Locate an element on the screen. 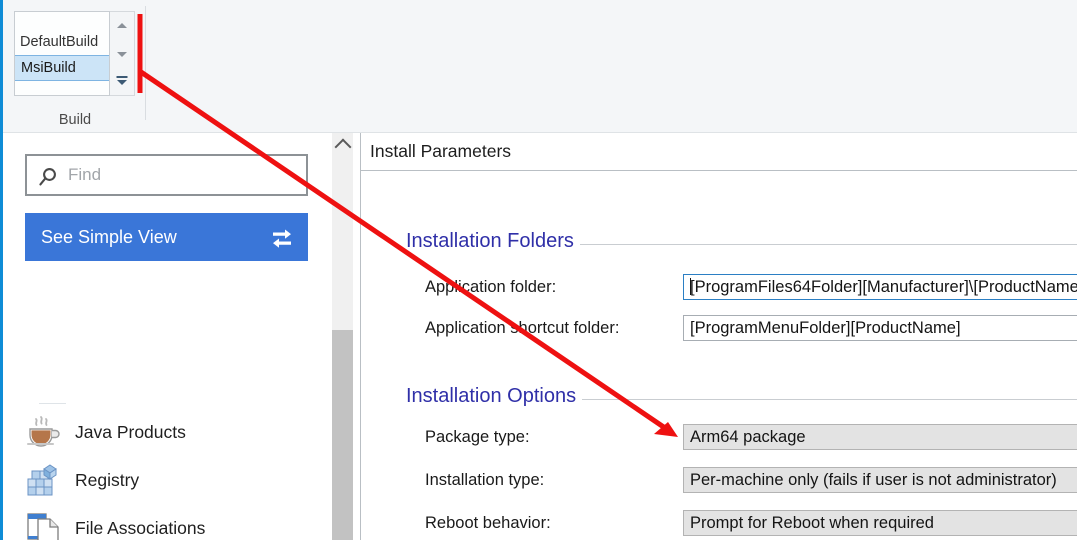 The height and width of the screenshot is (540, 1077). build-list-scroll-down-button is located at coordinates (122, 54).